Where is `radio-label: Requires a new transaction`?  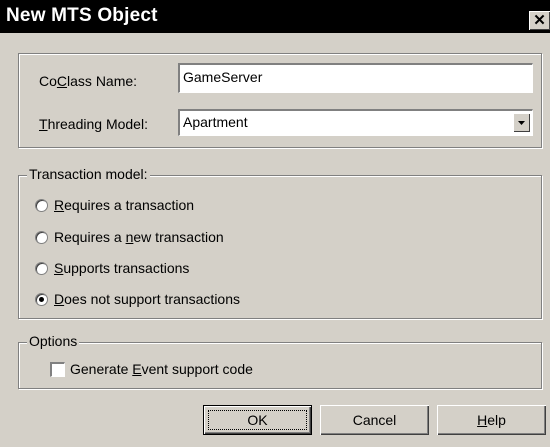
radio-label: Requires a new transaction is located at coordinates (139, 237).